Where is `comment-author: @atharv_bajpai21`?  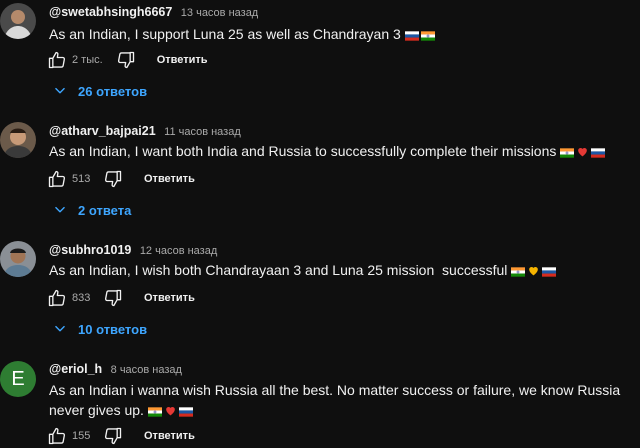 comment-author: @atharv_bajpai21 is located at coordinates (102, 131).